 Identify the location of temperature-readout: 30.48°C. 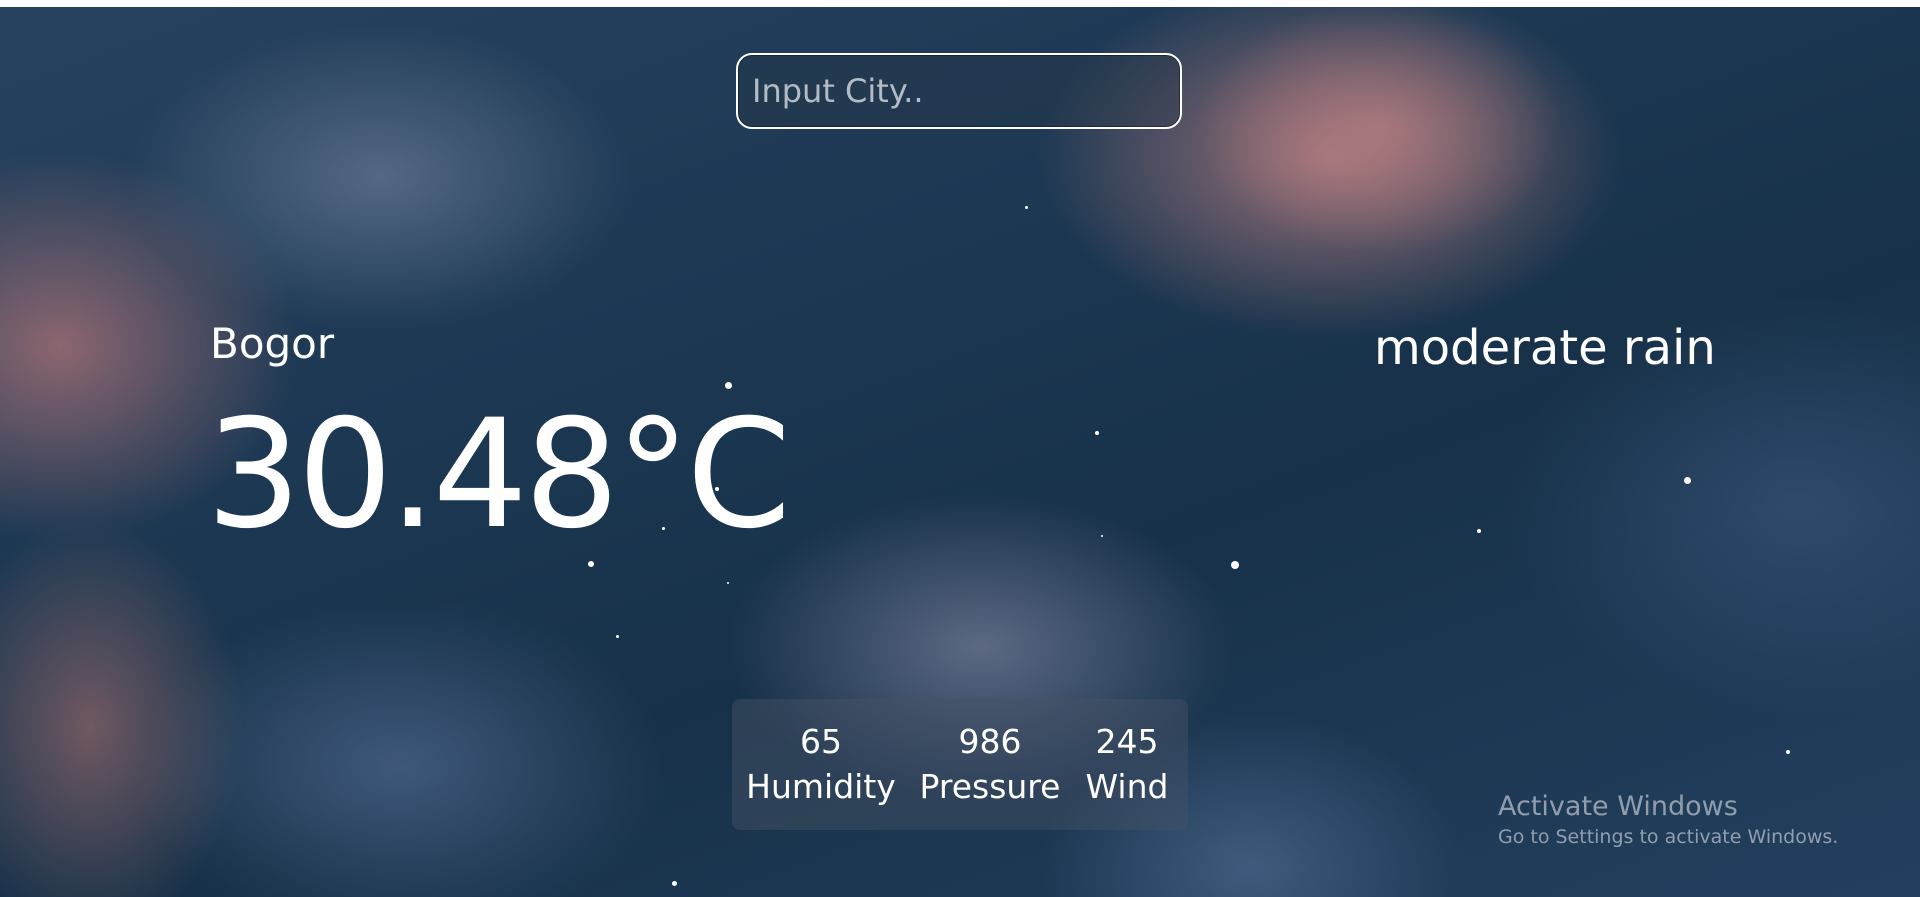
(498, 475).